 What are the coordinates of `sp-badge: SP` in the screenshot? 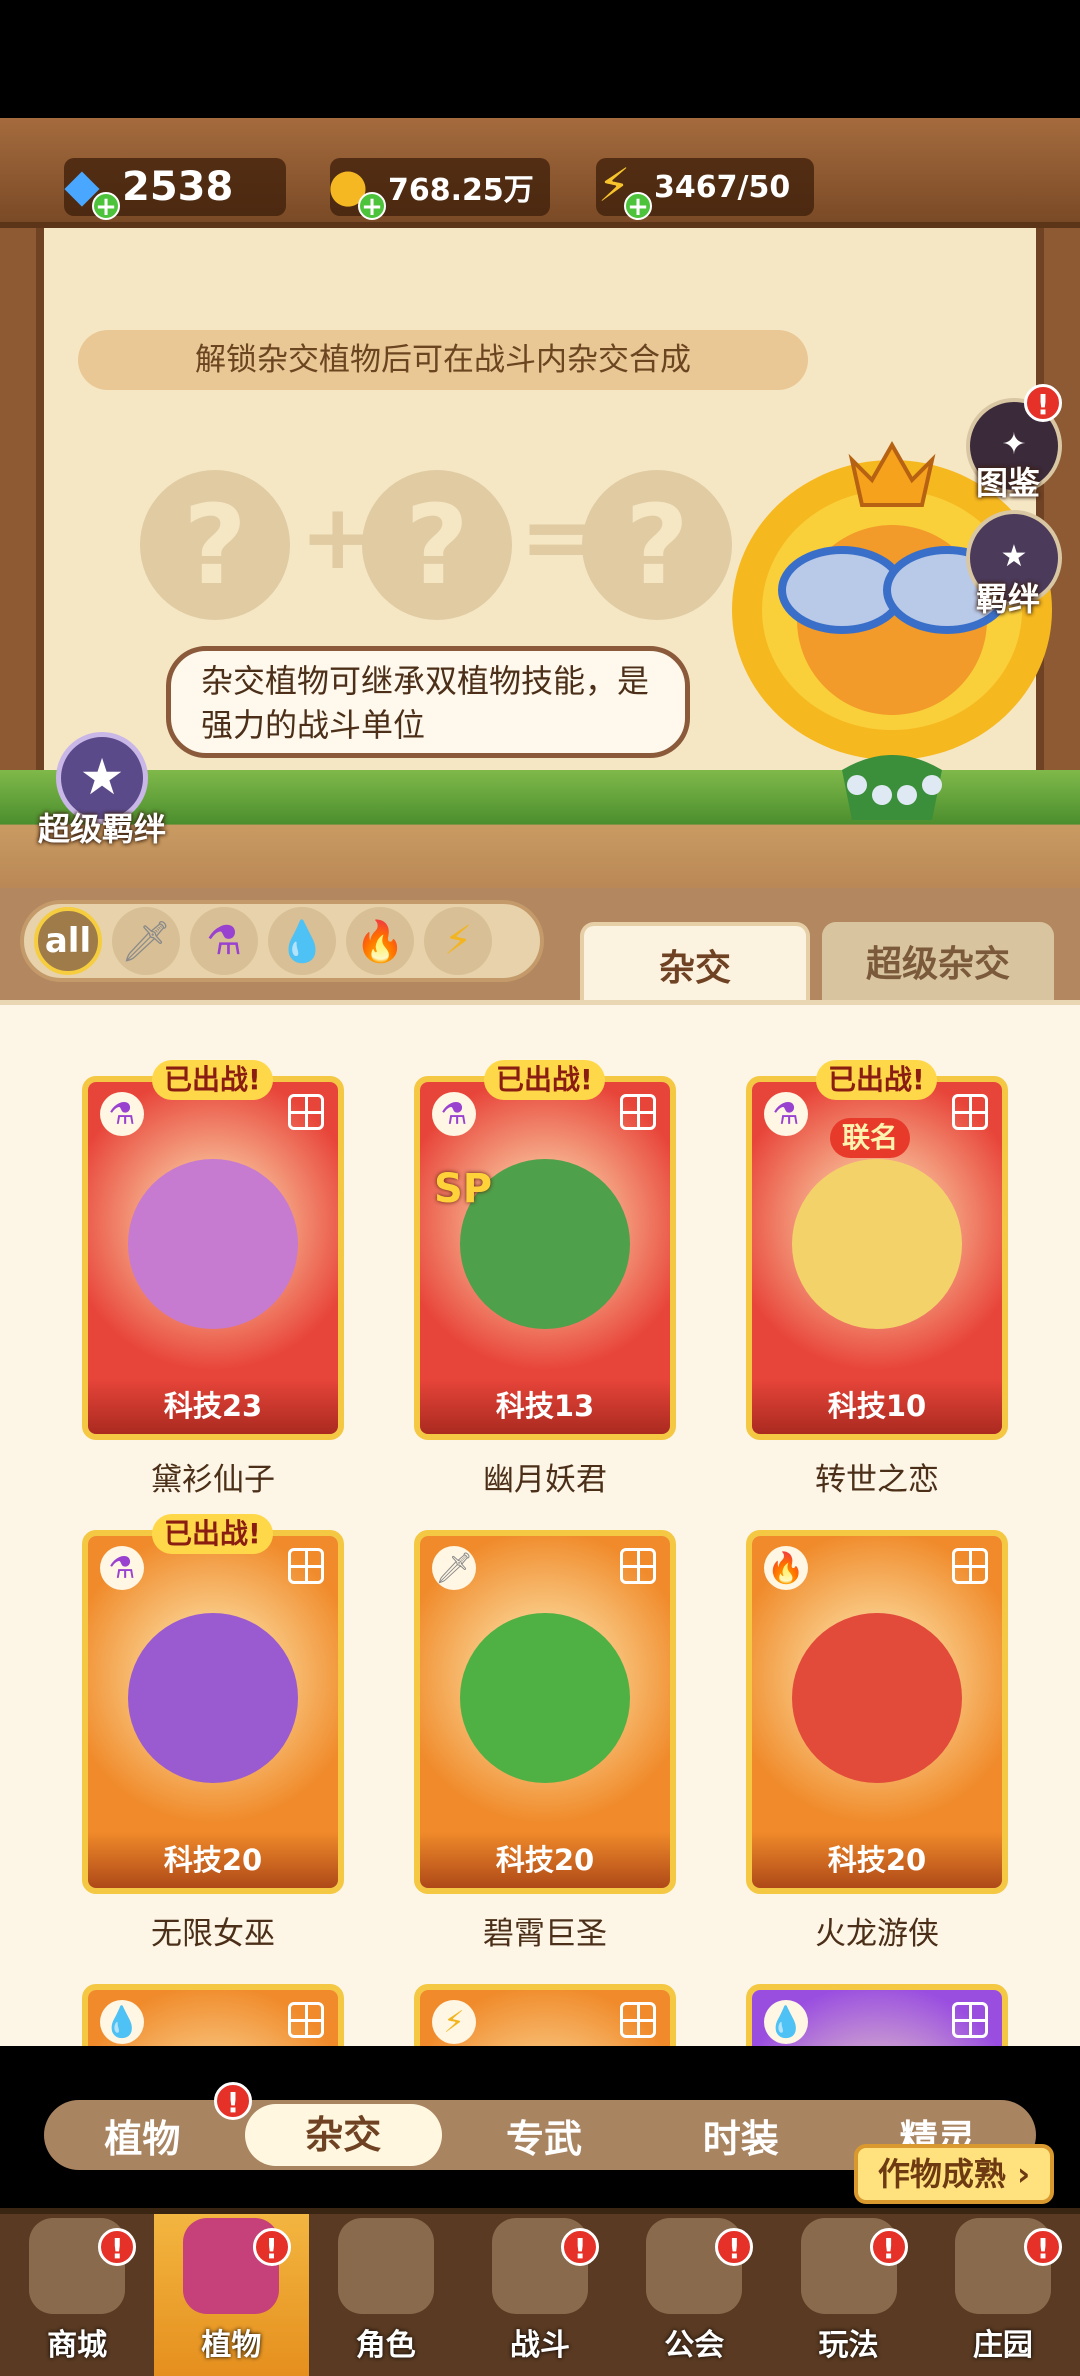 It's located at (463, 1189).